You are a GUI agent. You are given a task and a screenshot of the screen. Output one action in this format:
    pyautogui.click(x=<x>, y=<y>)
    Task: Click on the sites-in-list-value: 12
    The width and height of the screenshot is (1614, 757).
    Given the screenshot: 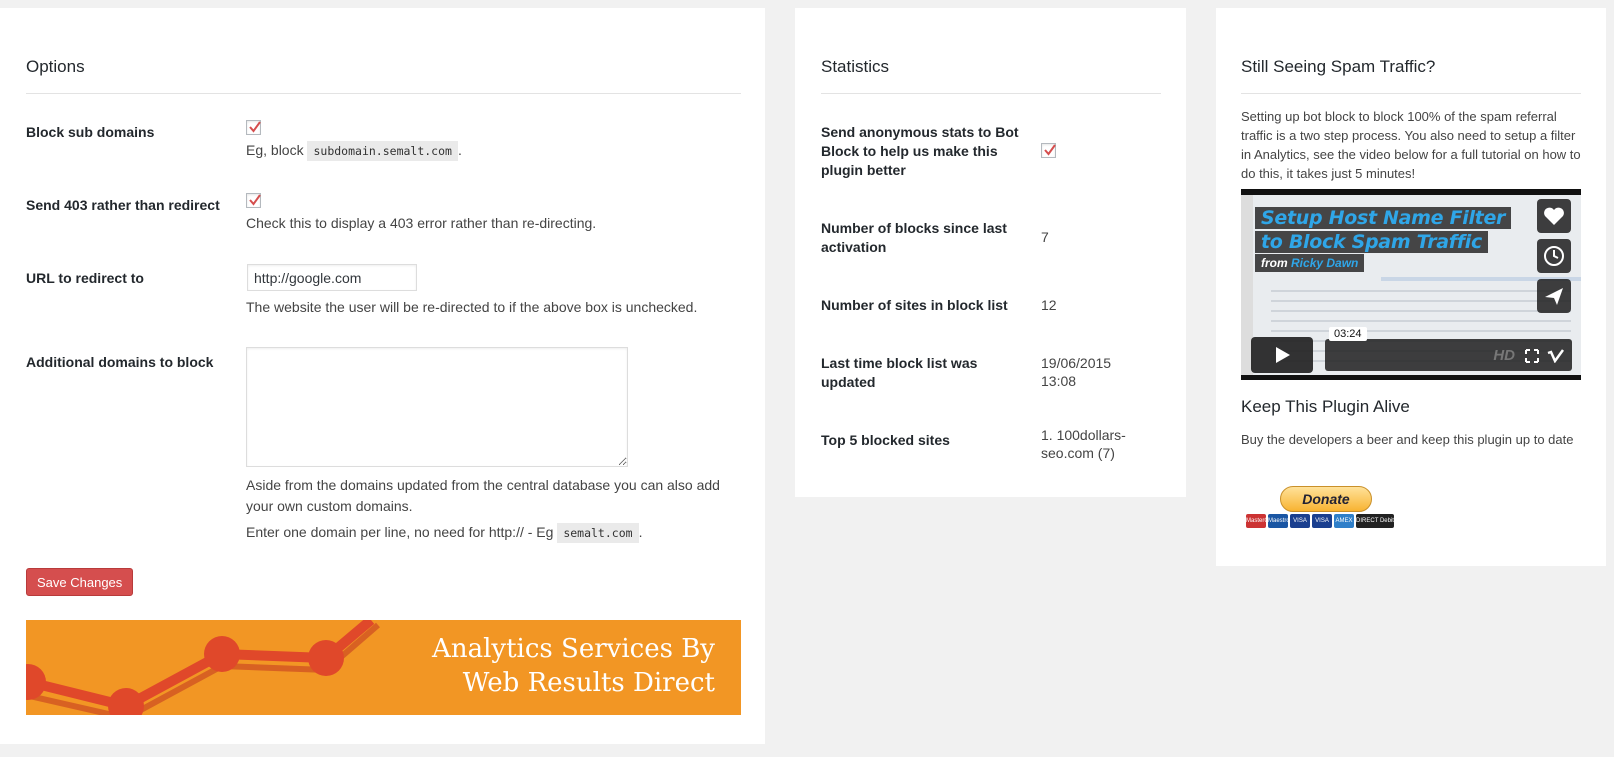 What is the action you would take?
    pyautogui.click(x=1049, y=305)
    